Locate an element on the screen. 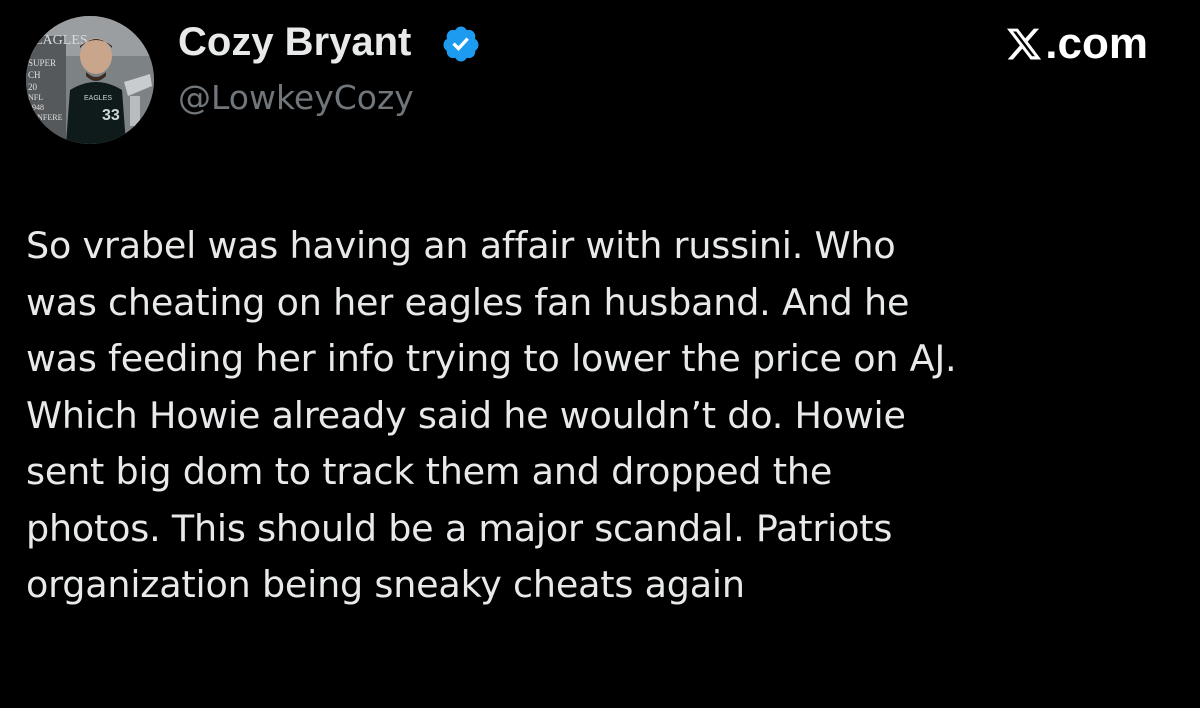 Image resolution: width=1200 pixels, height=708 pixels. avatar-plaque-text: SUPER is located at coordinates (42, 63).